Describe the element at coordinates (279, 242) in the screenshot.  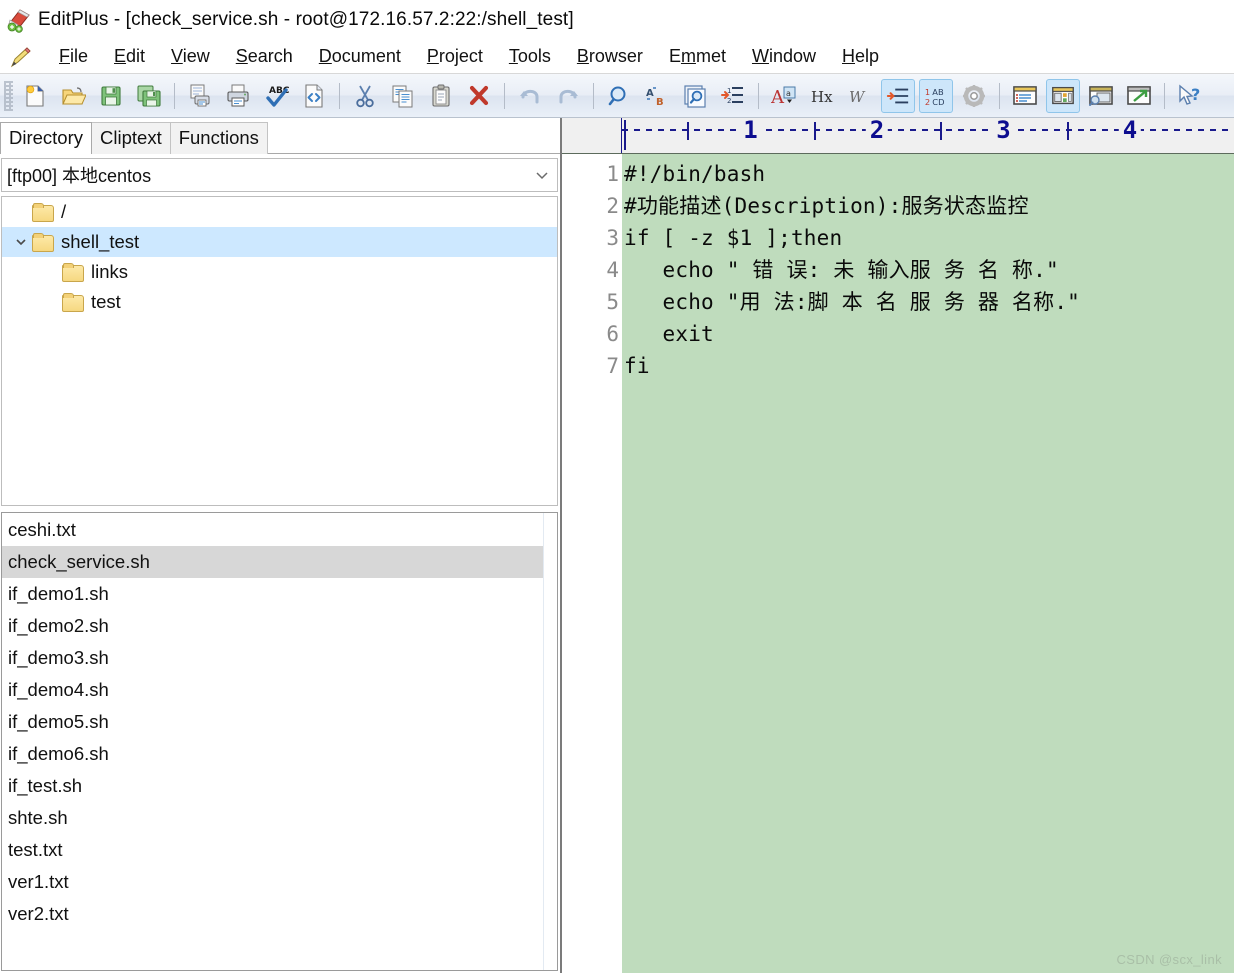
I see `tree-item-shell_test: shell_test` at that location.